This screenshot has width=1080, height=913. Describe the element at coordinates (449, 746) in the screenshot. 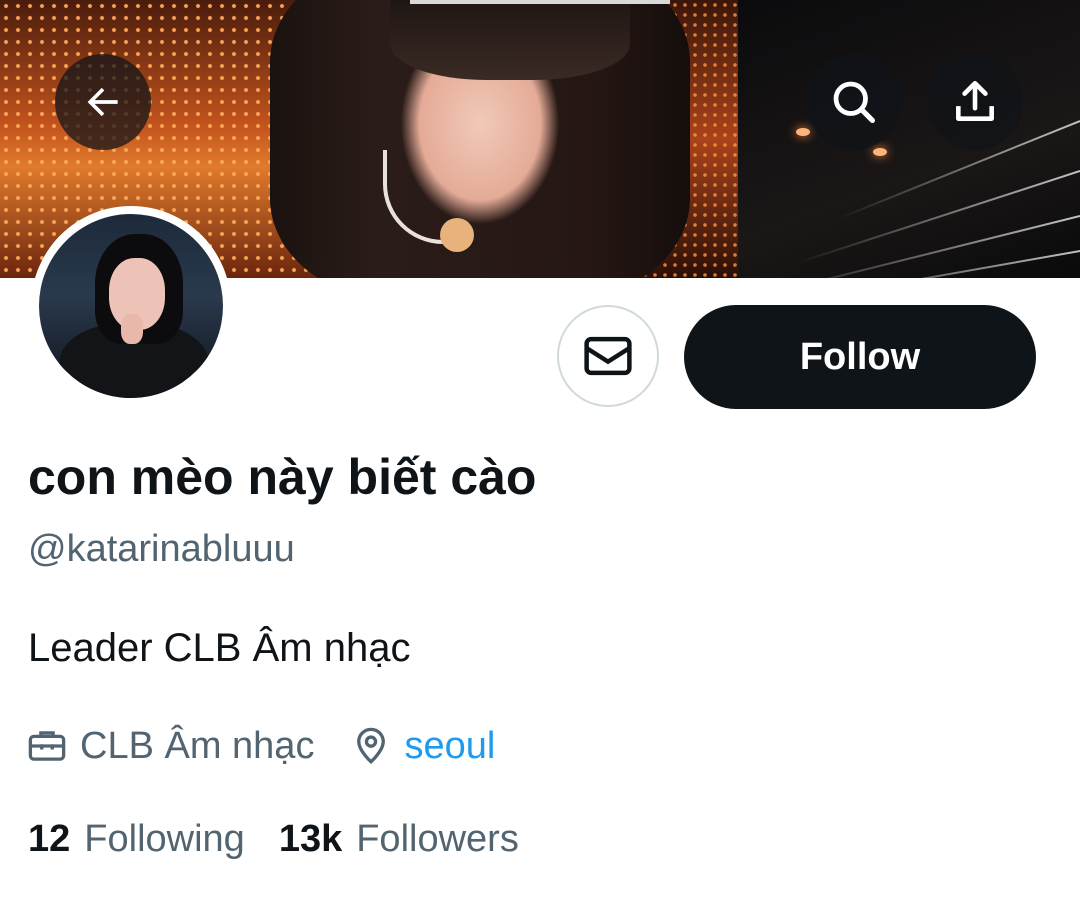

I see `profile-location-link: seoul` at that location.